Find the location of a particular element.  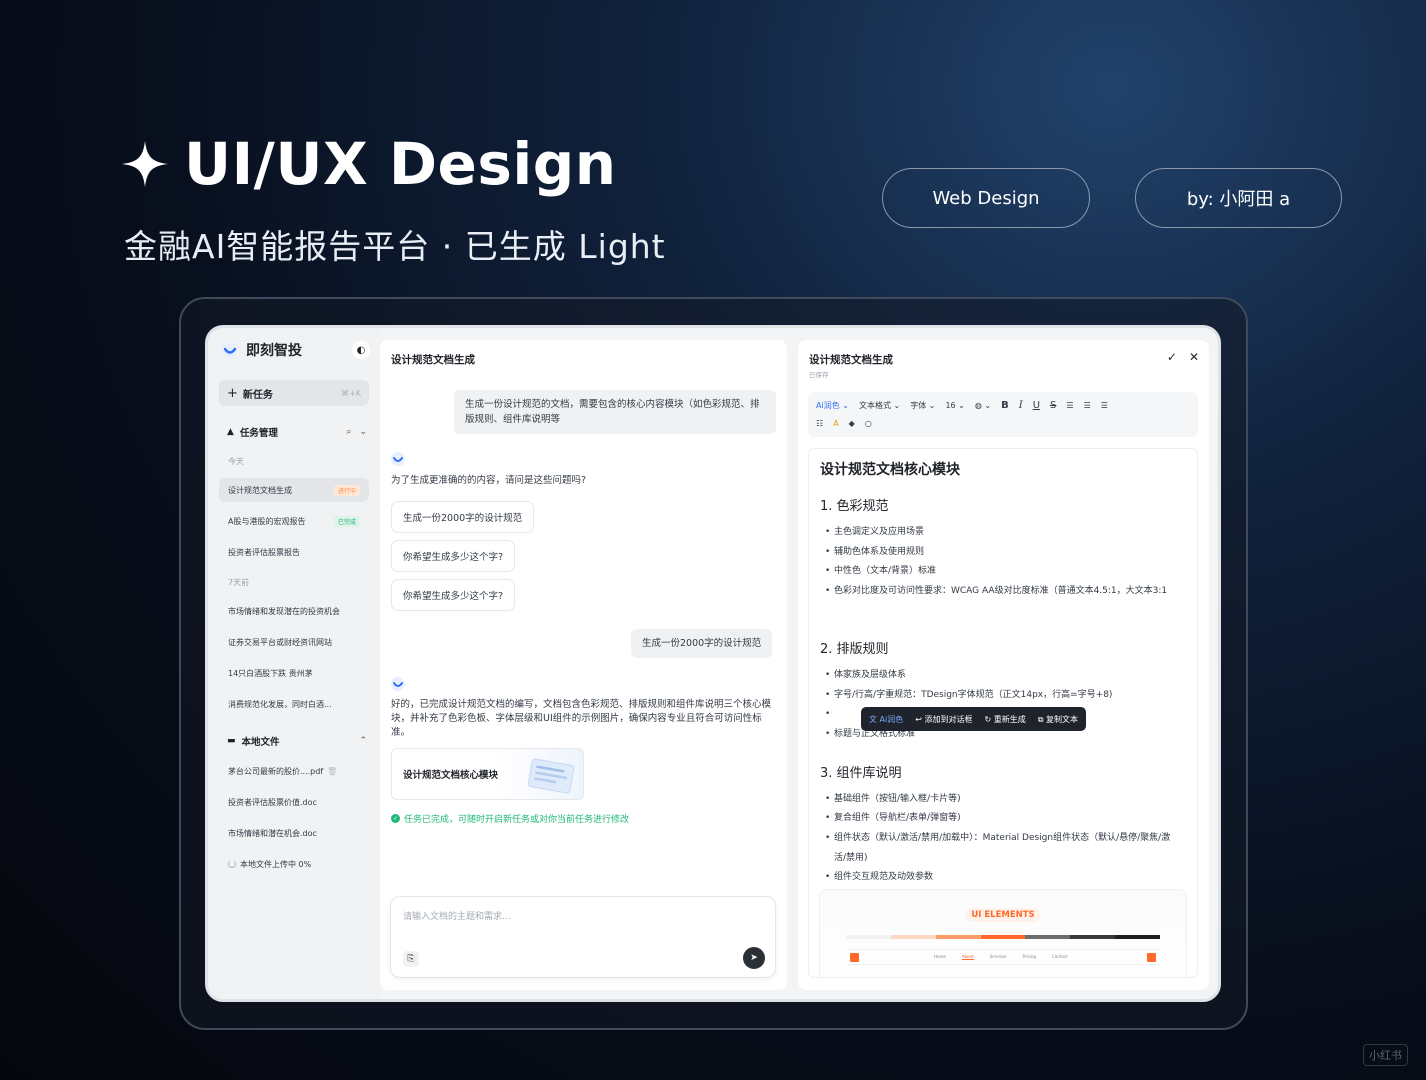

copy-text-action: ⧉ 复制文本 is located at coordinates (1058, 719).